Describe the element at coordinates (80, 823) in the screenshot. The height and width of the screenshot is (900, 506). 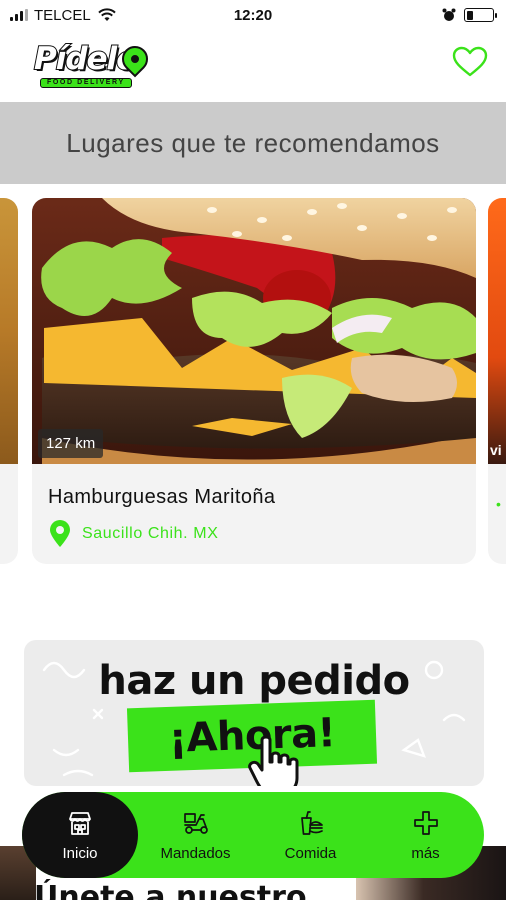
I see `store-icon` at that location.